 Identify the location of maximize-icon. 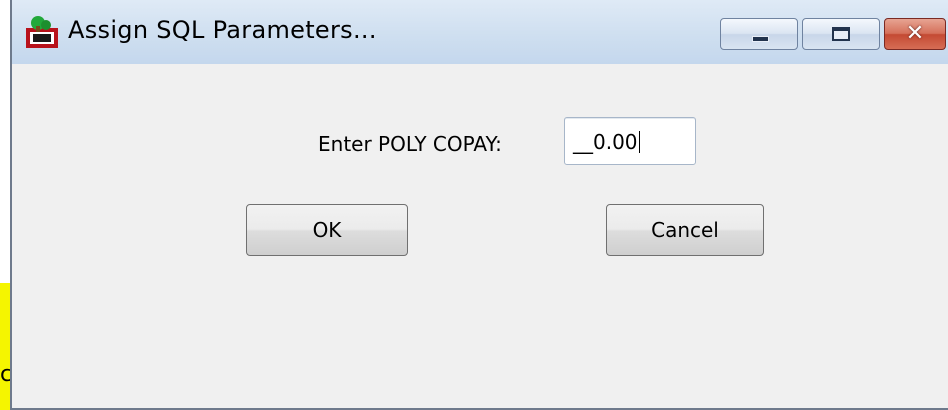
(841, 34).